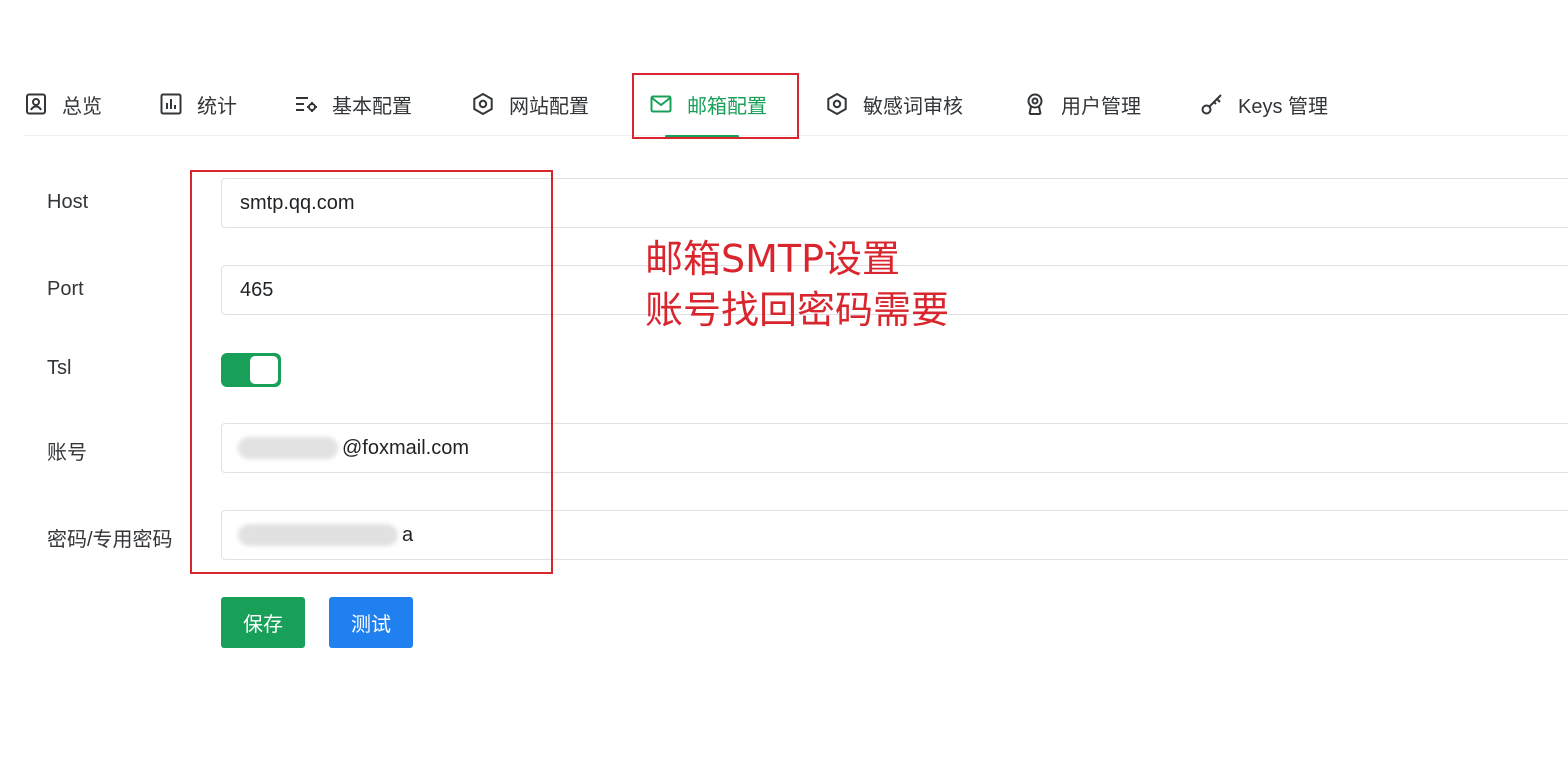  Describe the element at coordinates (773, 259) in the screenshot. I see `annotation-line-1: 邮箱SMTP设置` at that location.